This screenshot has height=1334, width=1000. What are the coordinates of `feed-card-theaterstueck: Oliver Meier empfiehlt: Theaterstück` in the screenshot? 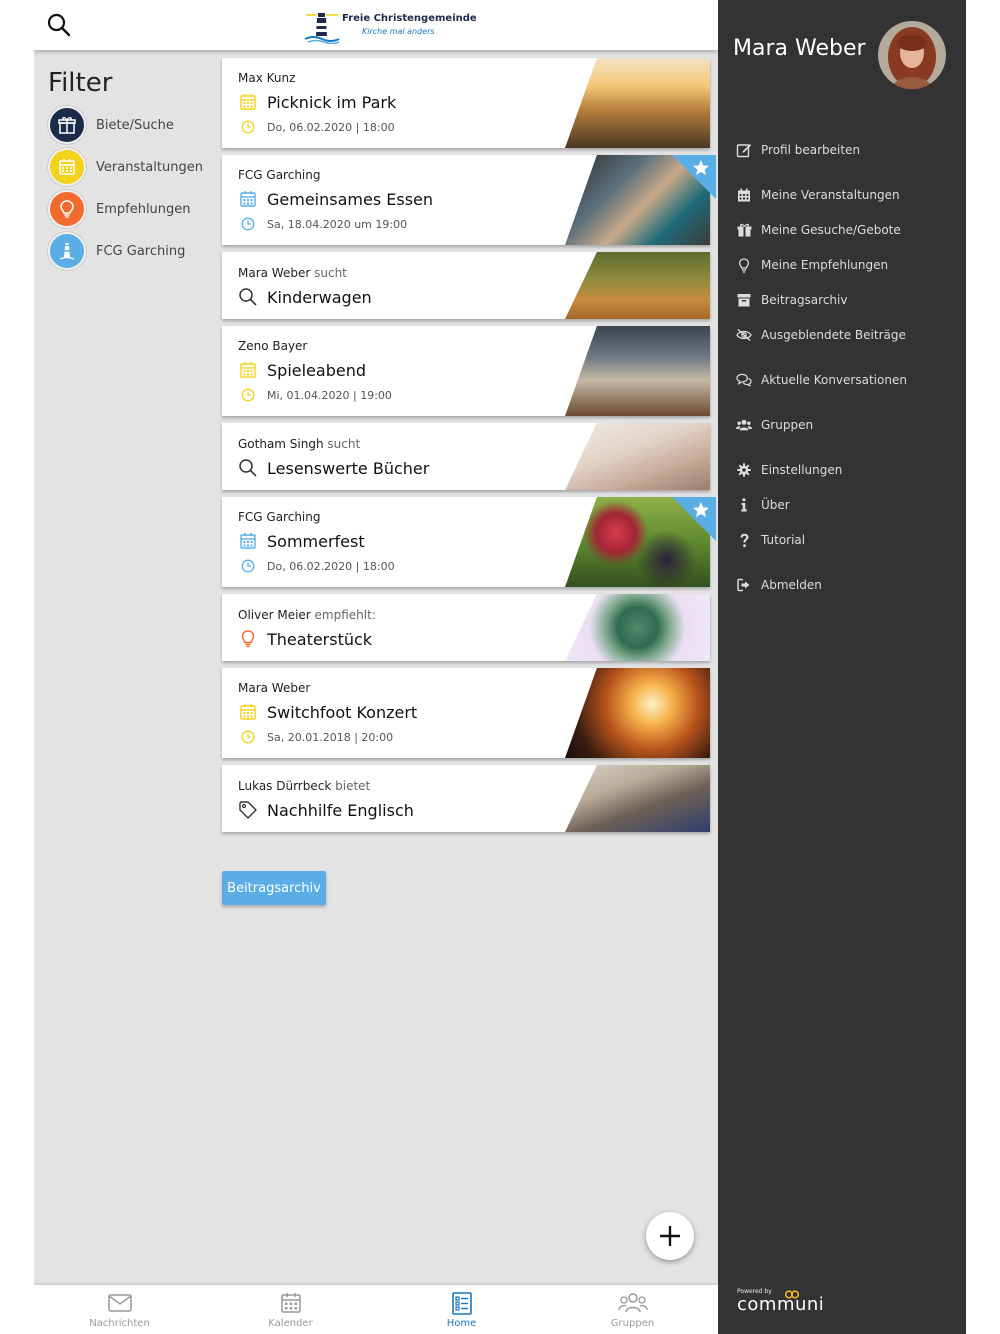 It's located at (466, 627).